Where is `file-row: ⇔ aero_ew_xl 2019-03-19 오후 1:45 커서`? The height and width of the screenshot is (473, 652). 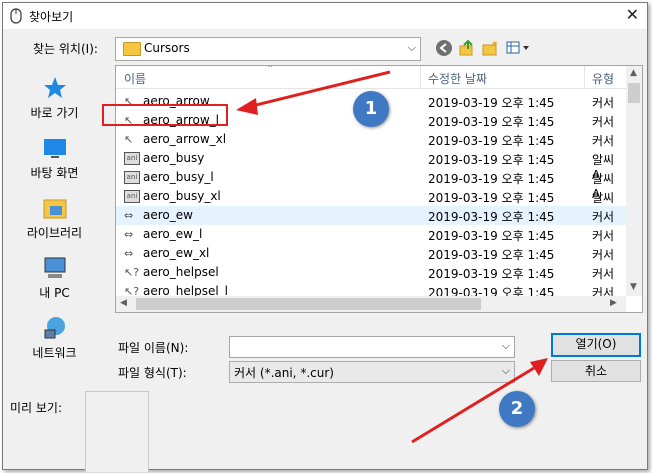 file-row: ⇔ aero_ew_xl 2019-03-19 오후 1:45 커서 is located at coordinates (371, 253).